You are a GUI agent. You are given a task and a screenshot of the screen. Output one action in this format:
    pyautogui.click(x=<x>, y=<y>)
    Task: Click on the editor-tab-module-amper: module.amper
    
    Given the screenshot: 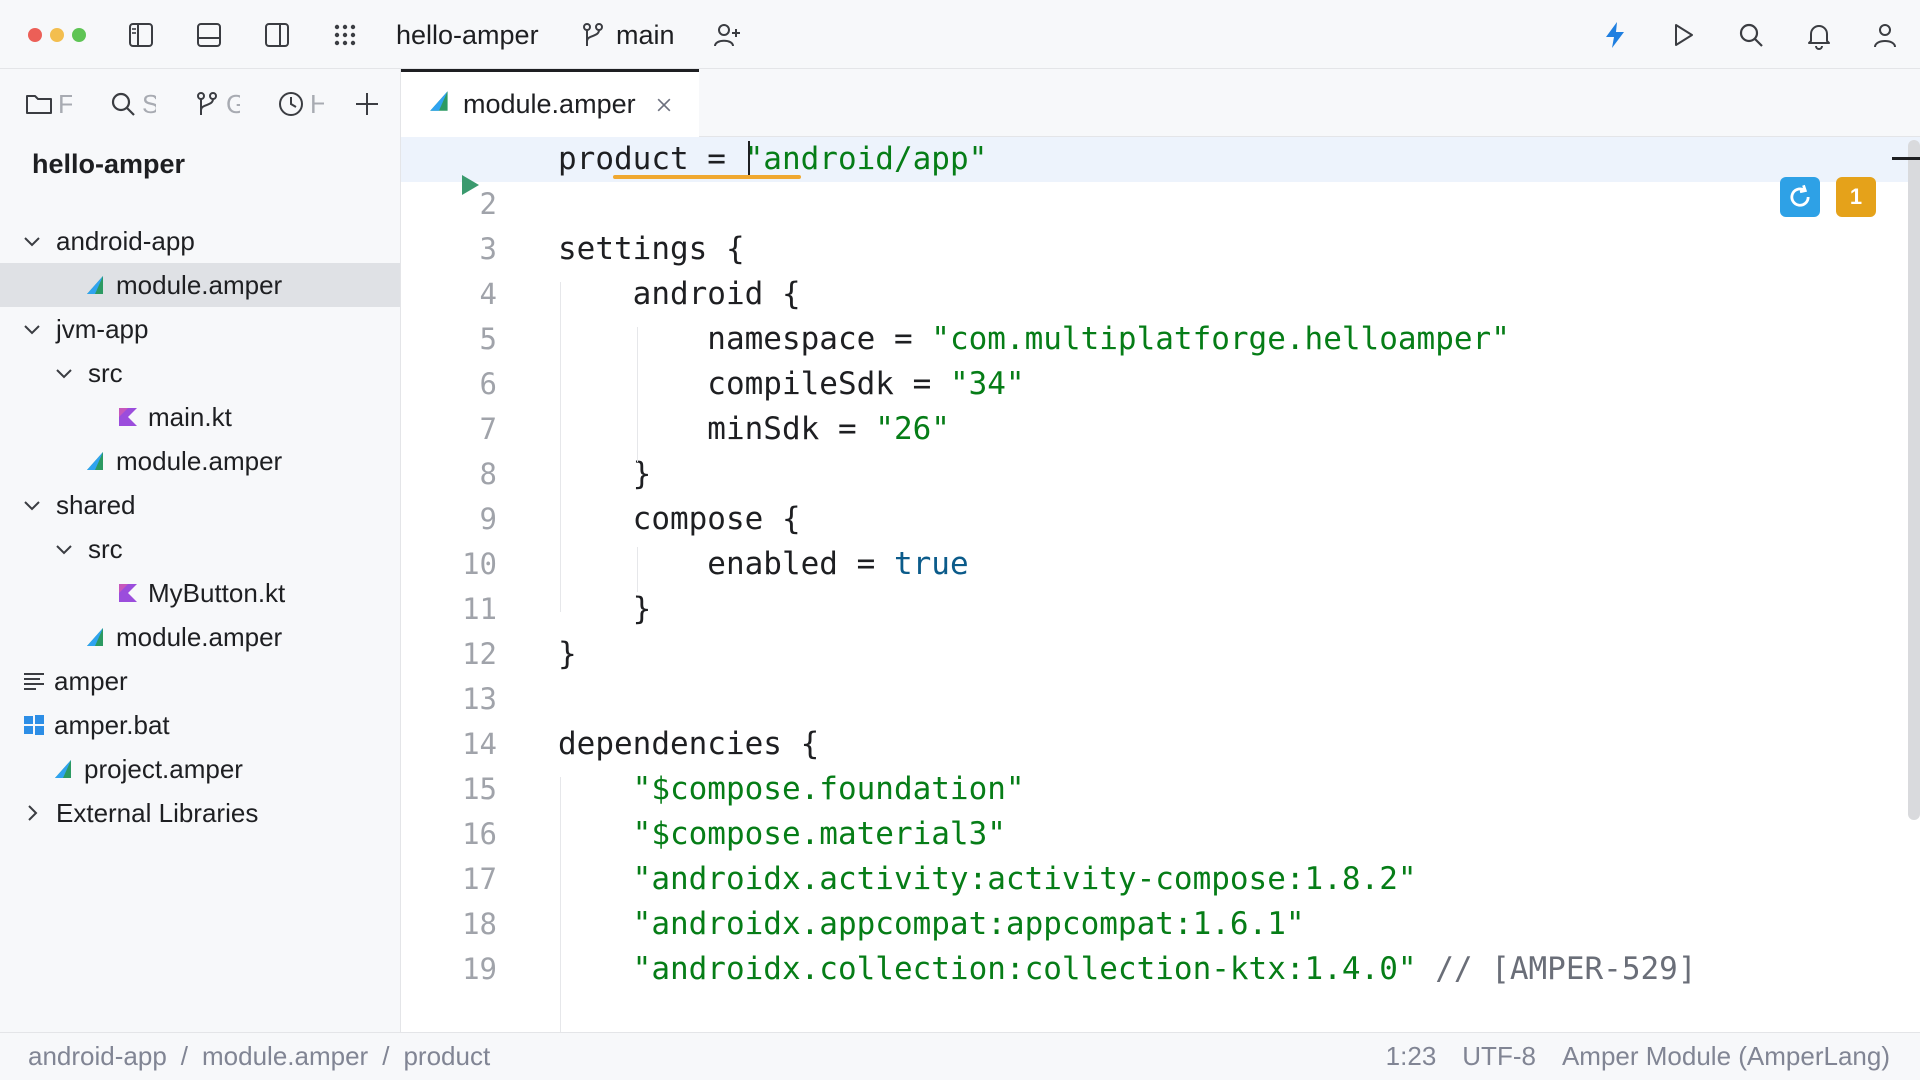 What is the action you would take?
    pyautogui.click(x=550, y=103)
    